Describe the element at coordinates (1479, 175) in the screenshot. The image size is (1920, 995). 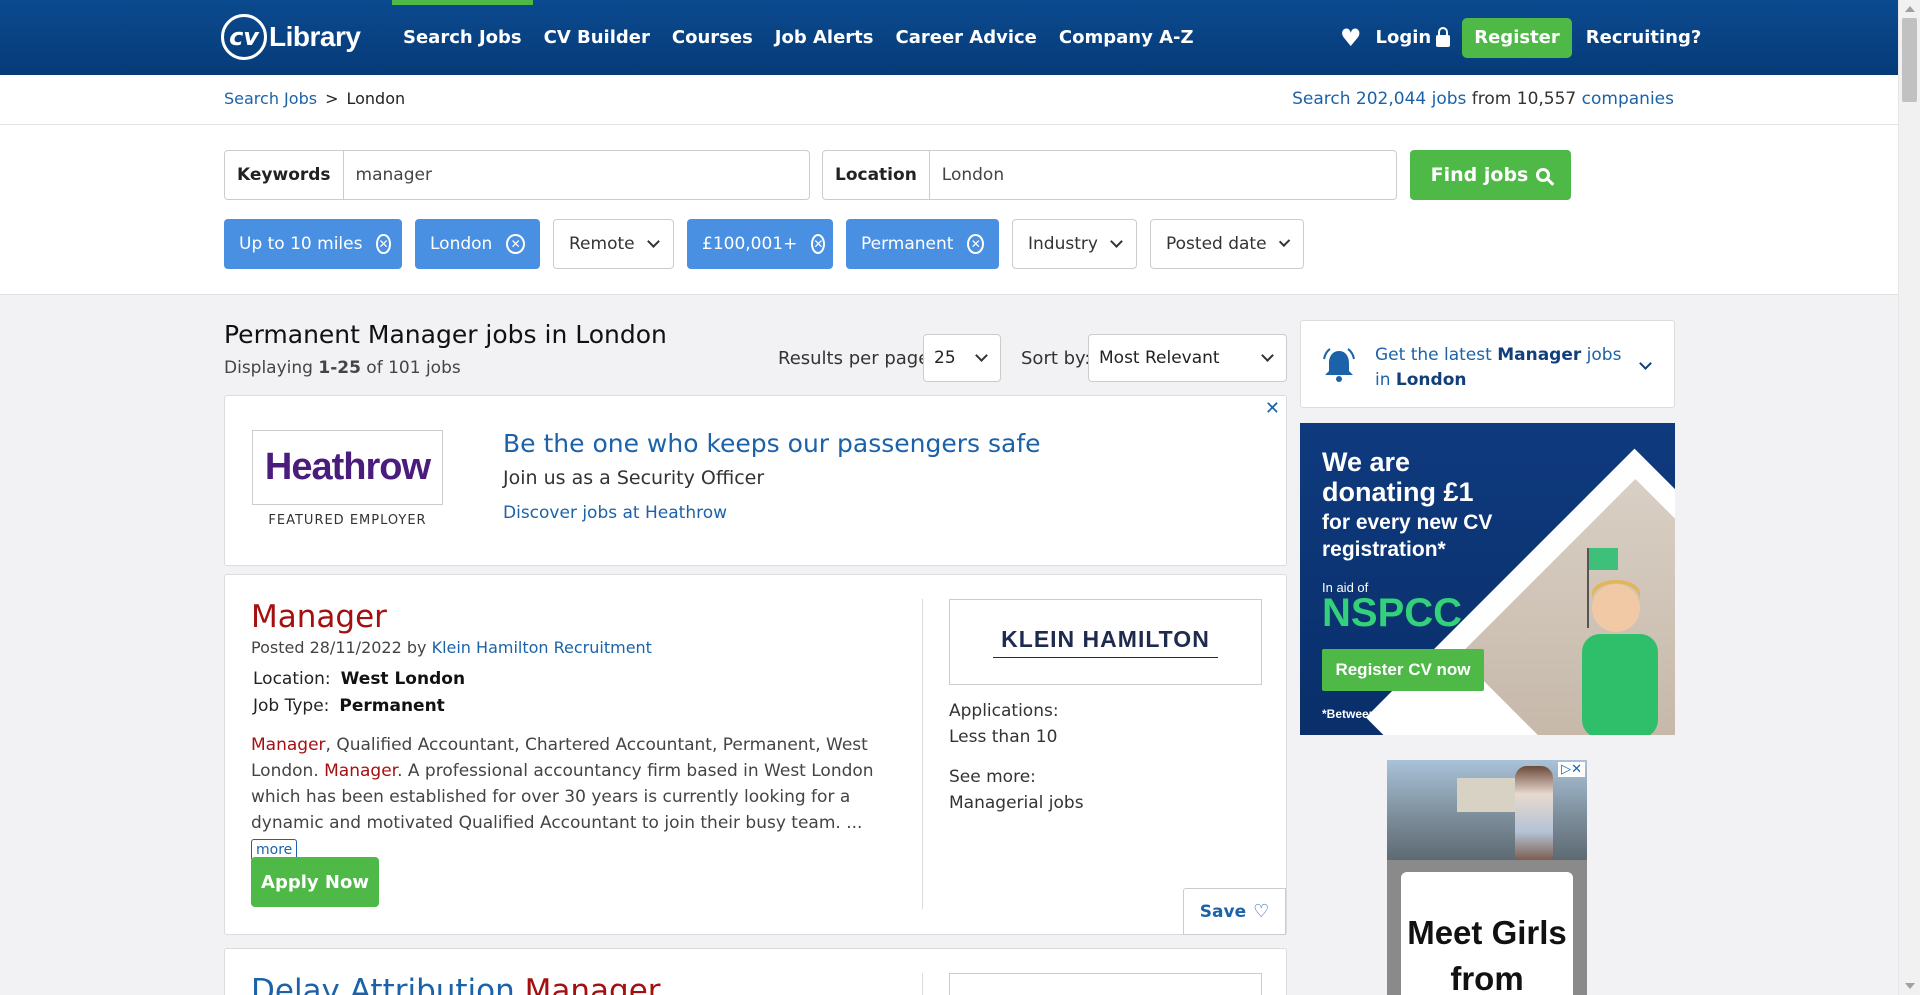
I see `find-jobs-label: Find jobs` at that location.